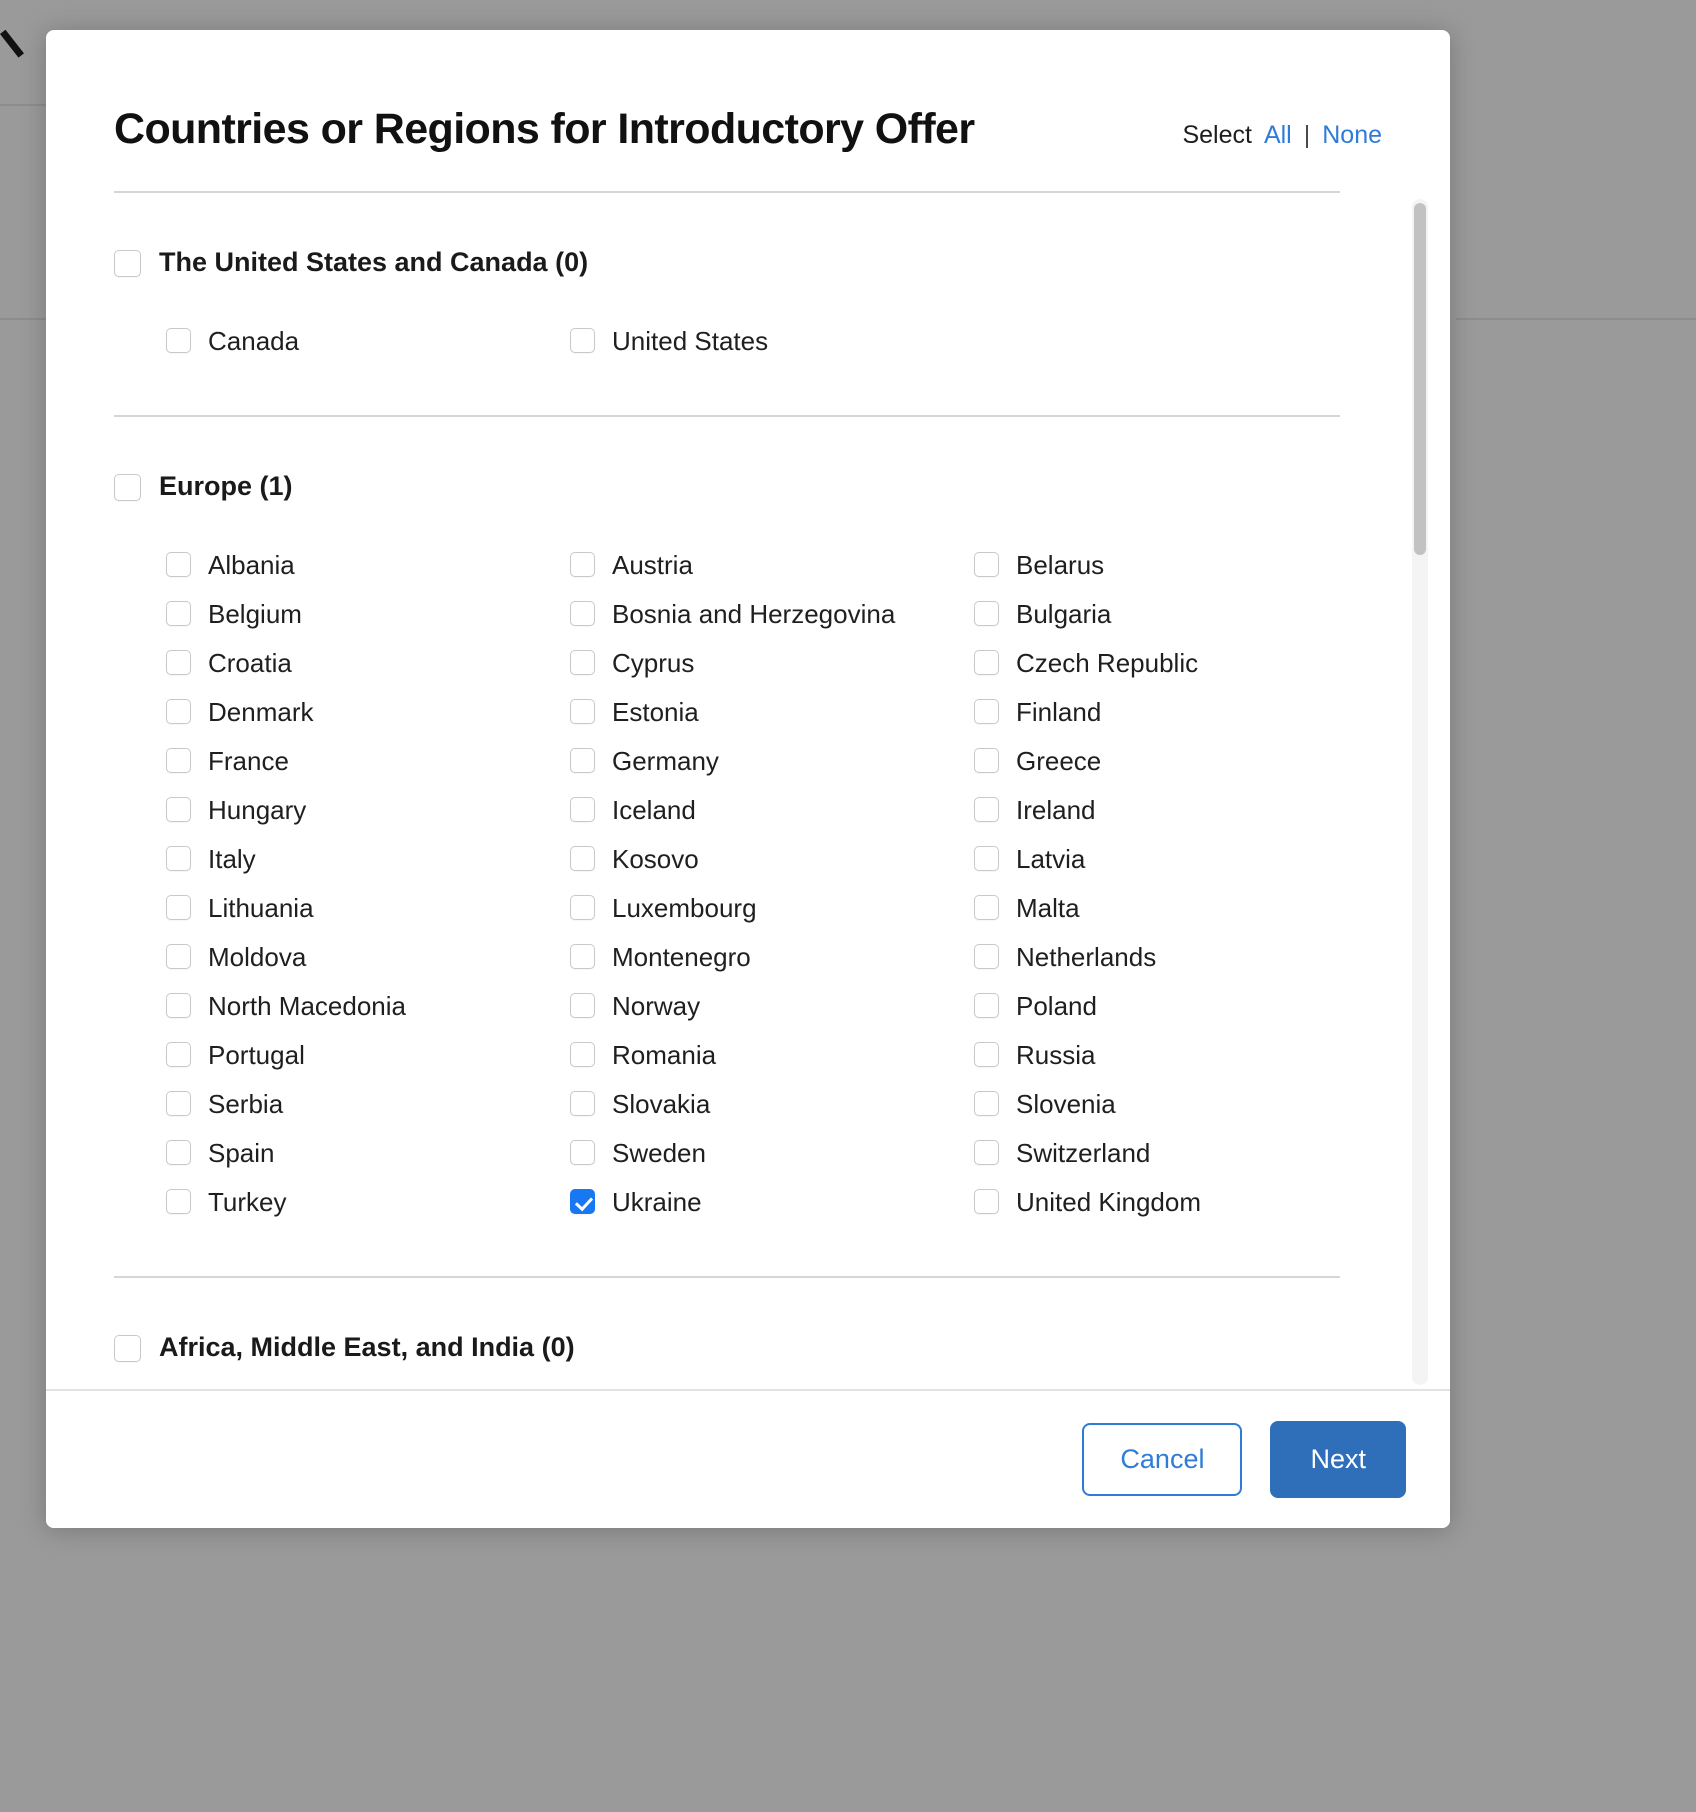 This screenshot has width=1696, height=1812. I want to click on country-option: Iceland, so click(772, 809).